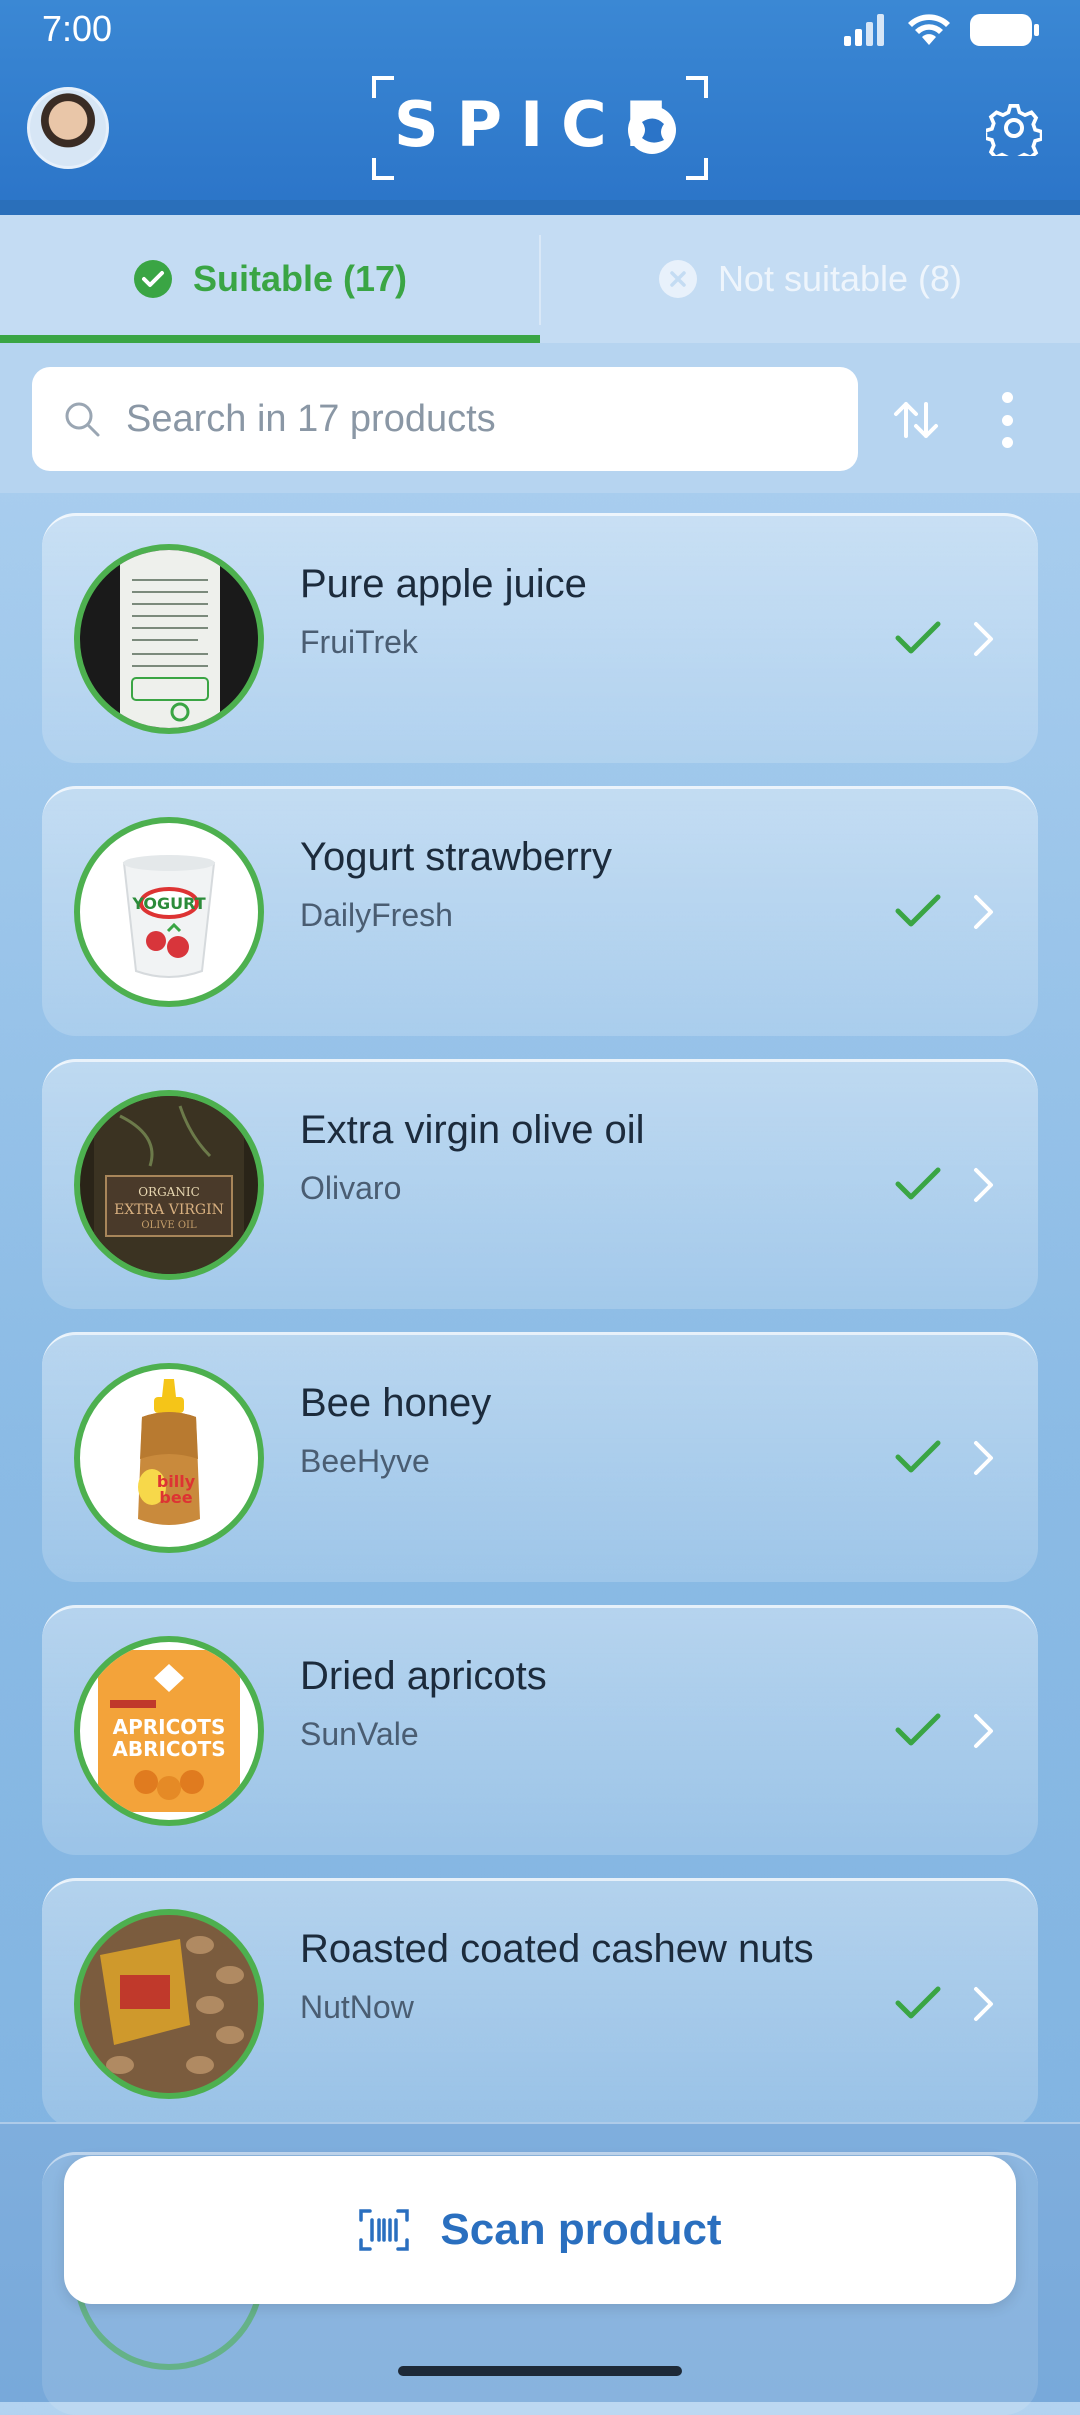  I want to click on product-brand: FruiTrek, so click(359, 642).